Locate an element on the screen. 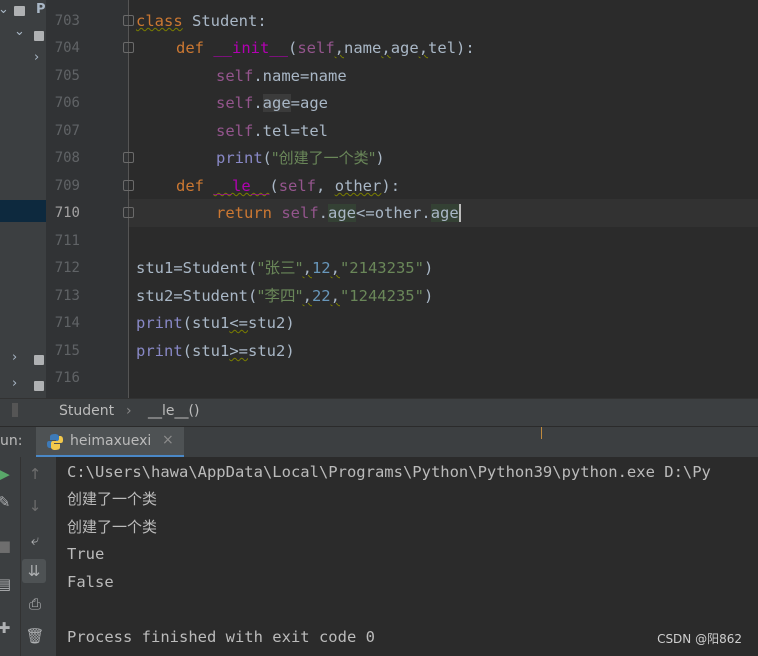 The width and height of the screenshot is (758, 656). stop-icon: ■ is located at coordinates (8, 546).